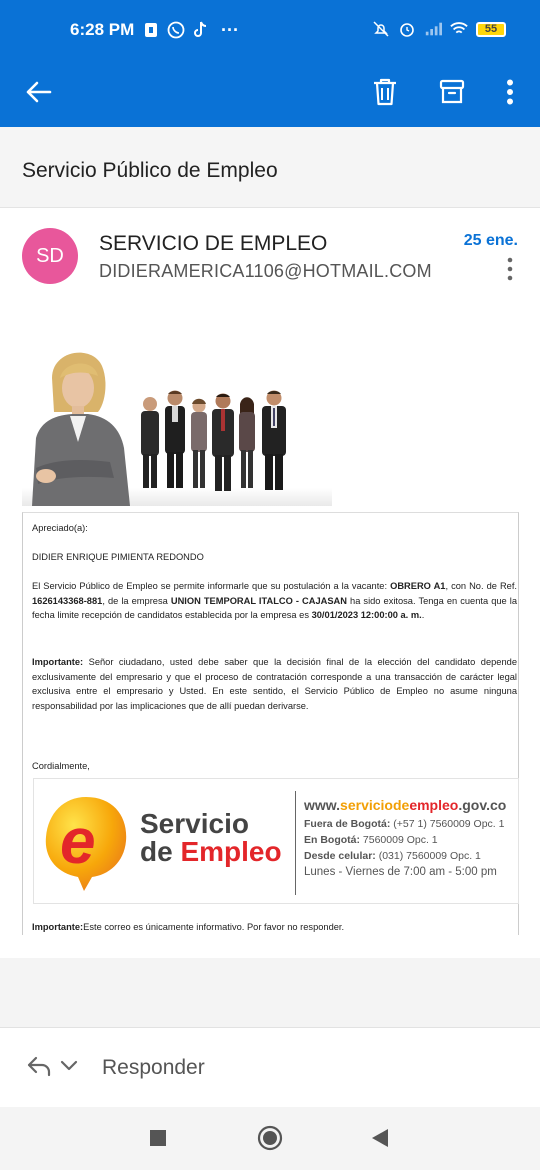 This screenshot has height=1170, width=540. I want to click on toolbar, so click(270, 94).